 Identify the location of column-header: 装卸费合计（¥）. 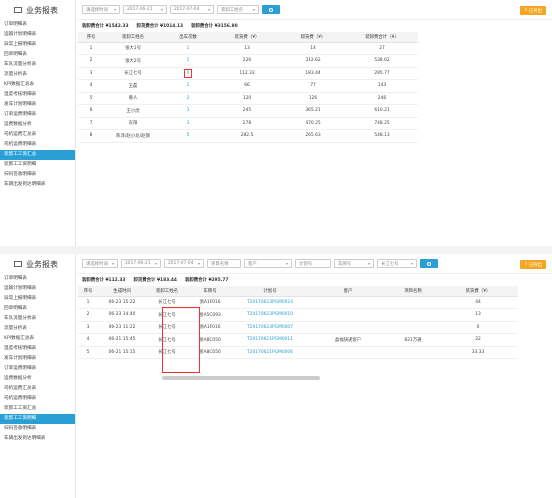
(382, 37).